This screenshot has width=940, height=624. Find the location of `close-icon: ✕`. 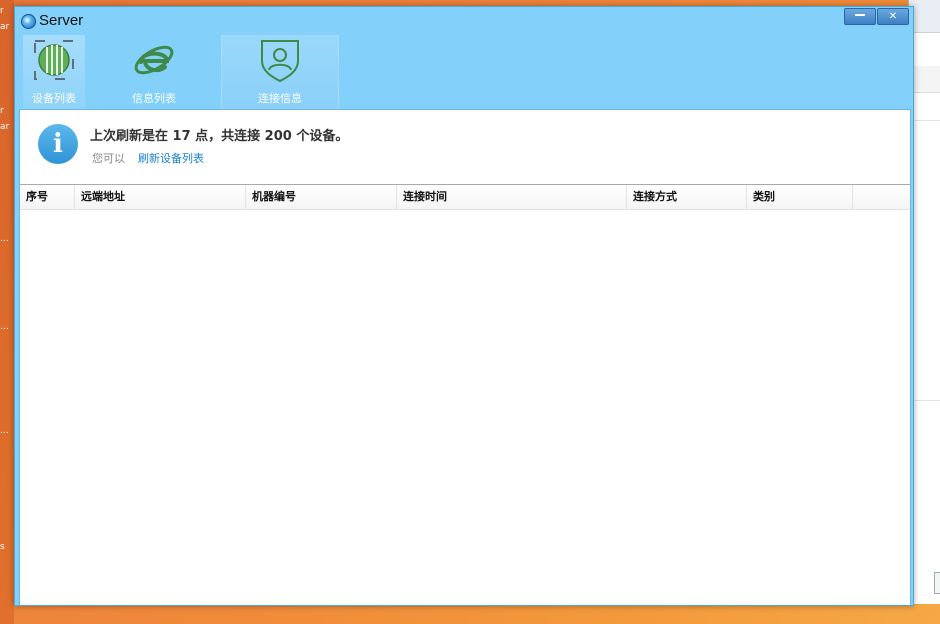

close-icon: ✕ is located at coordinates (893, 16).